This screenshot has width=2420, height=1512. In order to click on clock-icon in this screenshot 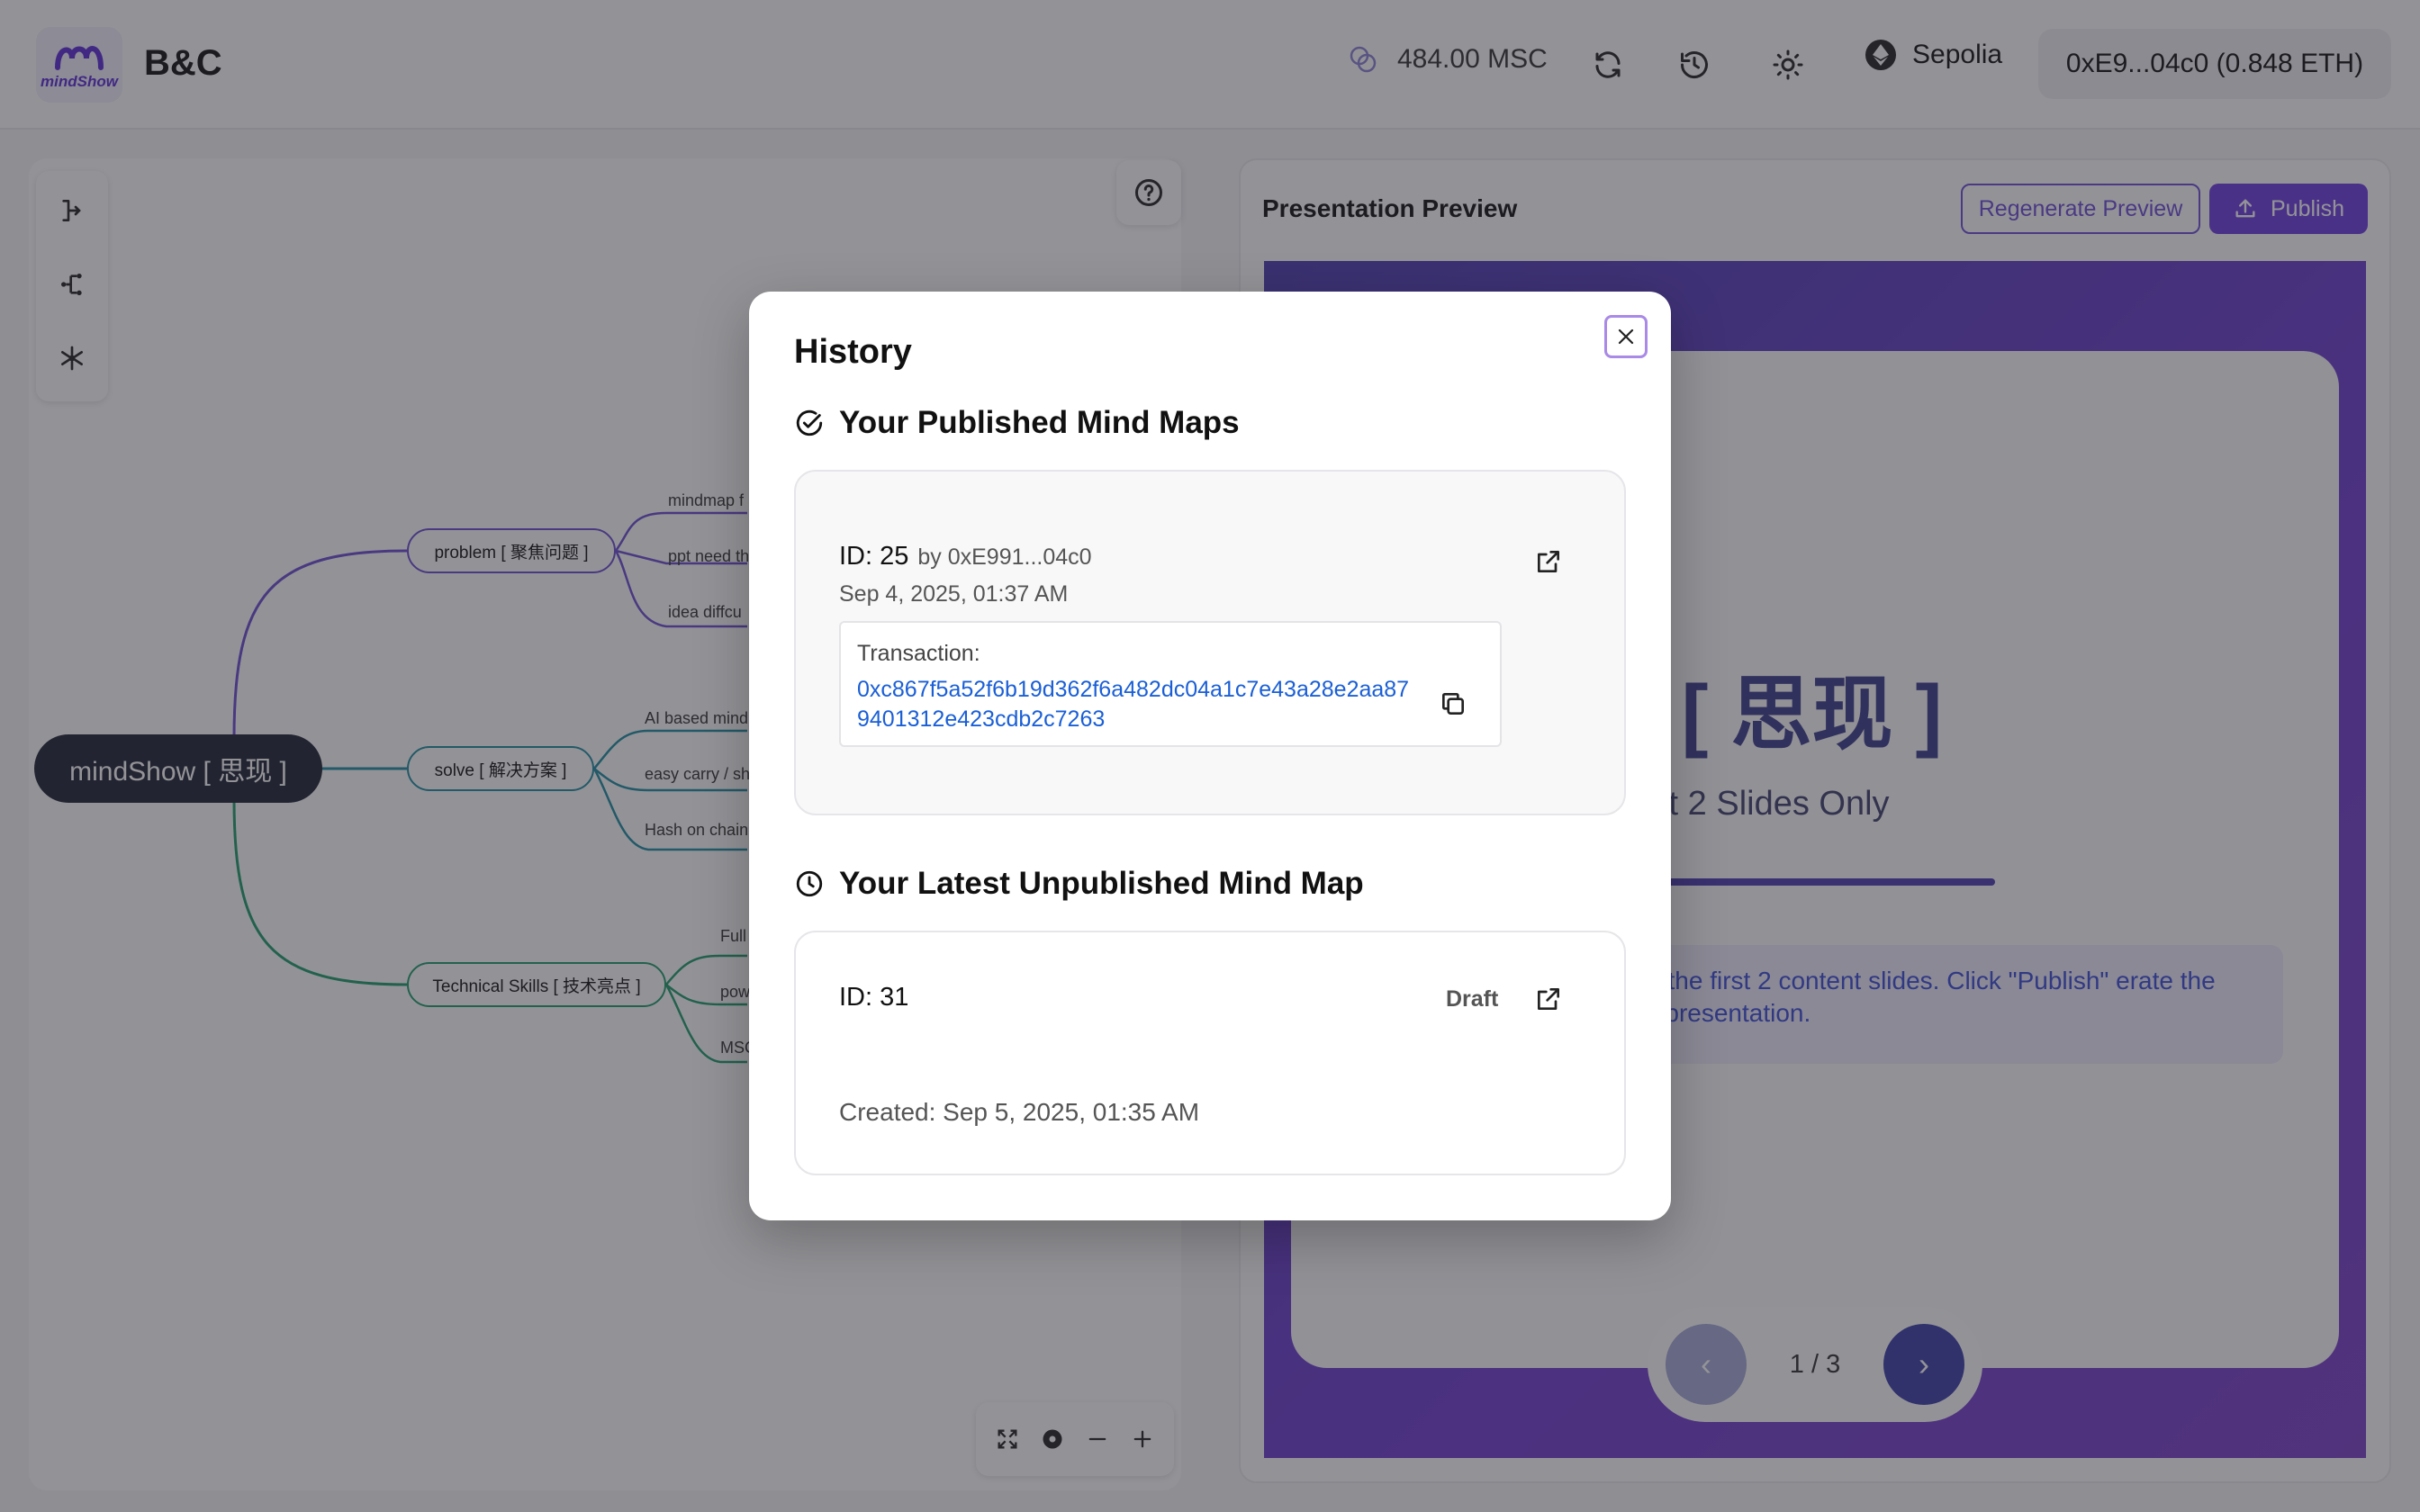, I will do `click(809, 884)`.